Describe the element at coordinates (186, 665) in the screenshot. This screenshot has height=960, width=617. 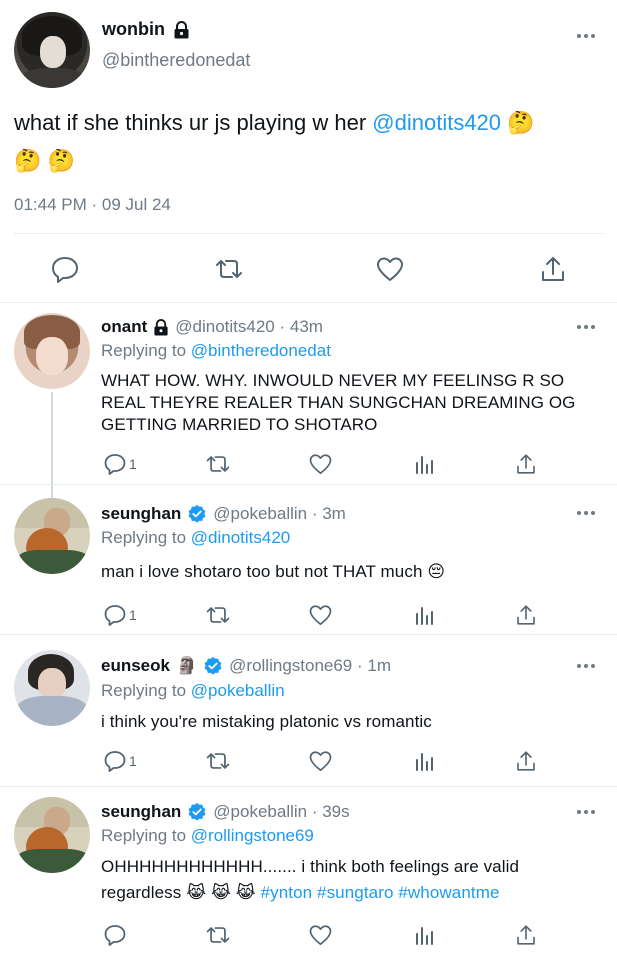
I see `name-emoji: 🗿` at that location.